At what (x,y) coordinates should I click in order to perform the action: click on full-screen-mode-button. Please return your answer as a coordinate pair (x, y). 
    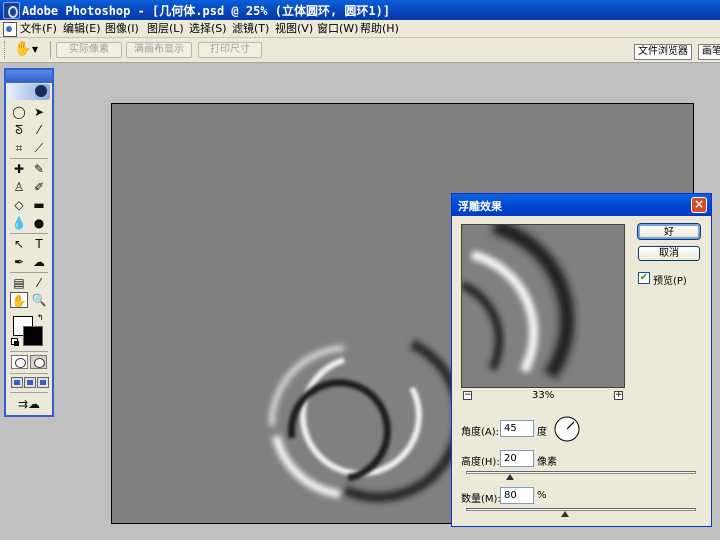
    Looking at the image, I should click on (43, 382).